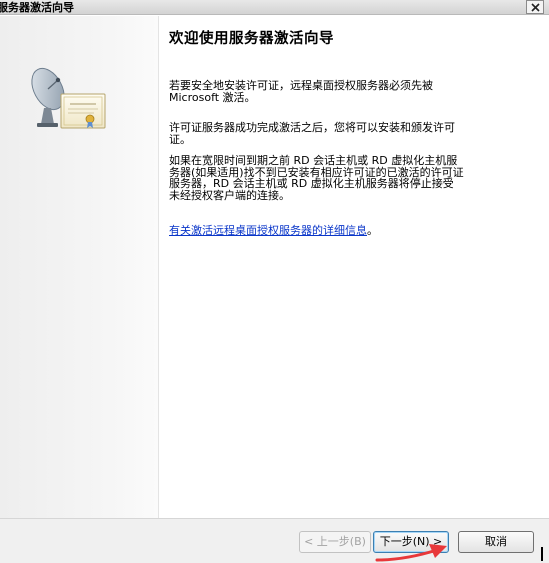 The width and height of the screenshot is (549, 563). What do you see at coordinates (411, 553) in the screenshot?
I see `red-arrow-annotation-icon` at bounding box center [411, 553].